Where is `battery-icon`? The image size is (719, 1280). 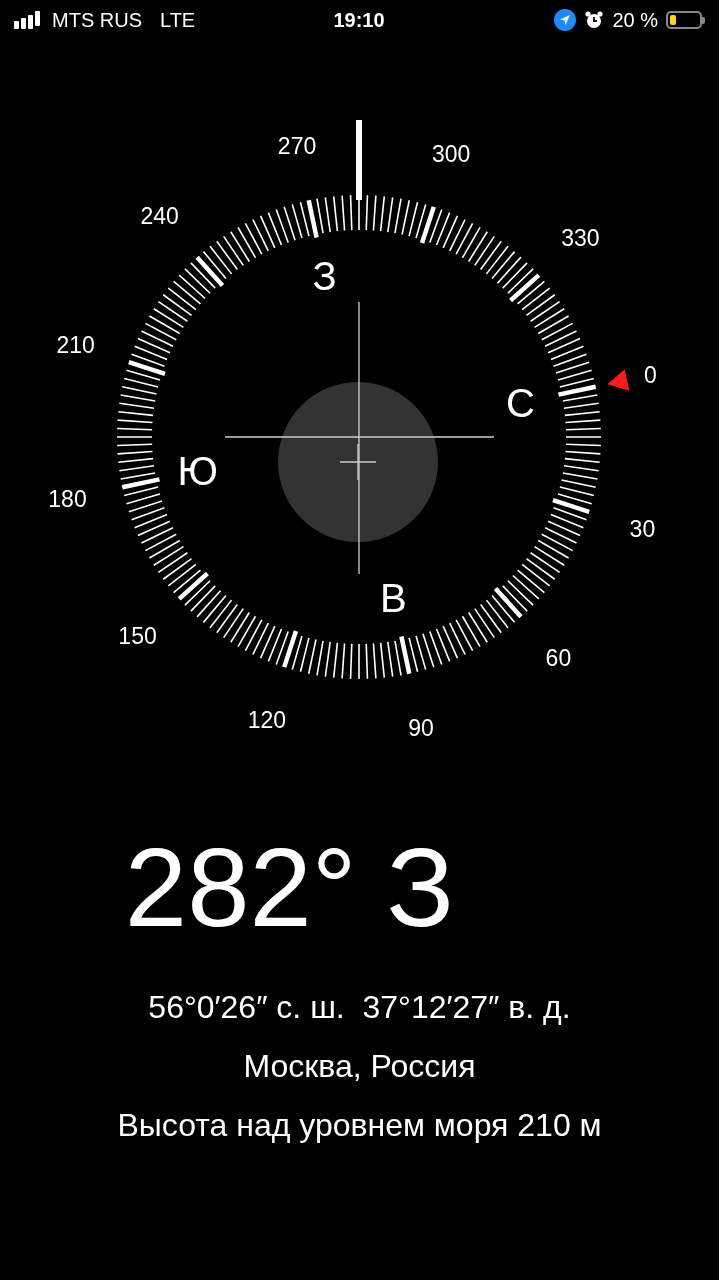 battery-icon is located at coordinates (685, 20).